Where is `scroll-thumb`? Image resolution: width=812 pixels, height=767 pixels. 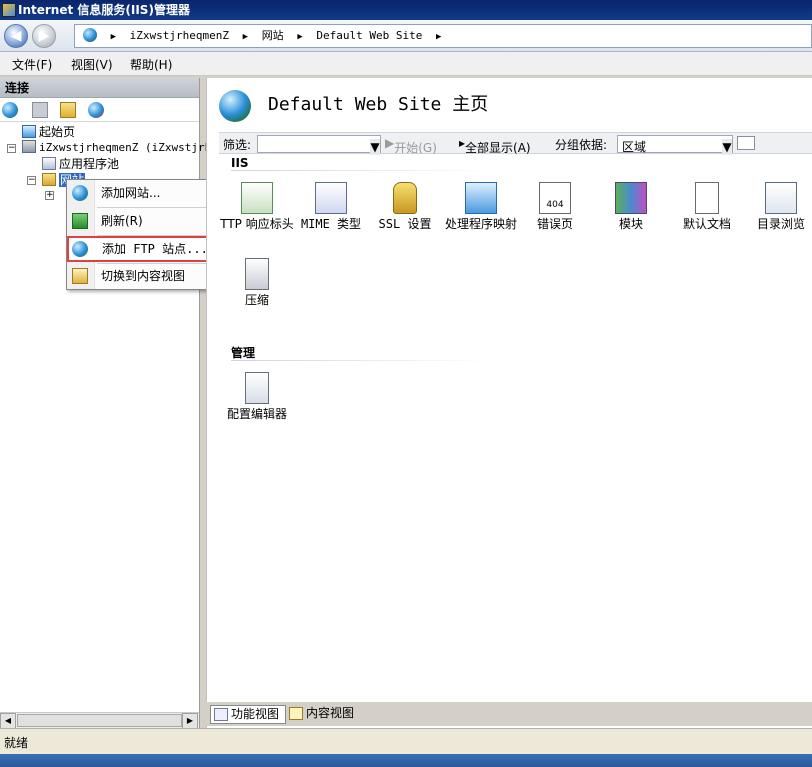
scroll-thumb is located at coordinates (99, 720).